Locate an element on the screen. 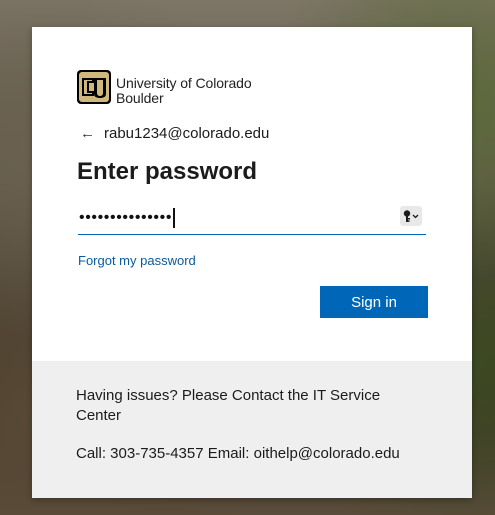  page-title: Enter password is located at coordinates (167, 171).